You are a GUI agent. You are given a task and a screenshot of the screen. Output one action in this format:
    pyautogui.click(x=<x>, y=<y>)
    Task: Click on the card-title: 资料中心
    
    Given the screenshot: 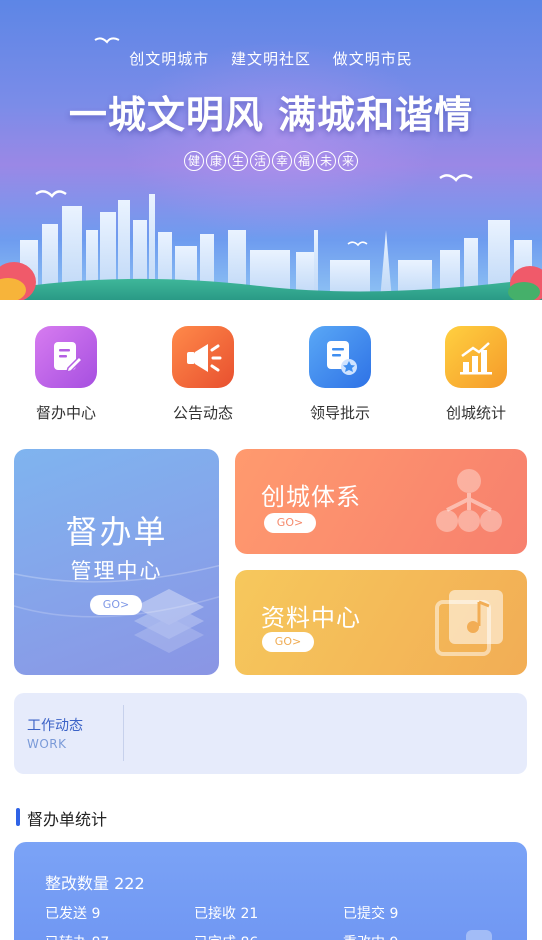 What is the action you would take?
    pyautogui.click(x=311, y=618)
    